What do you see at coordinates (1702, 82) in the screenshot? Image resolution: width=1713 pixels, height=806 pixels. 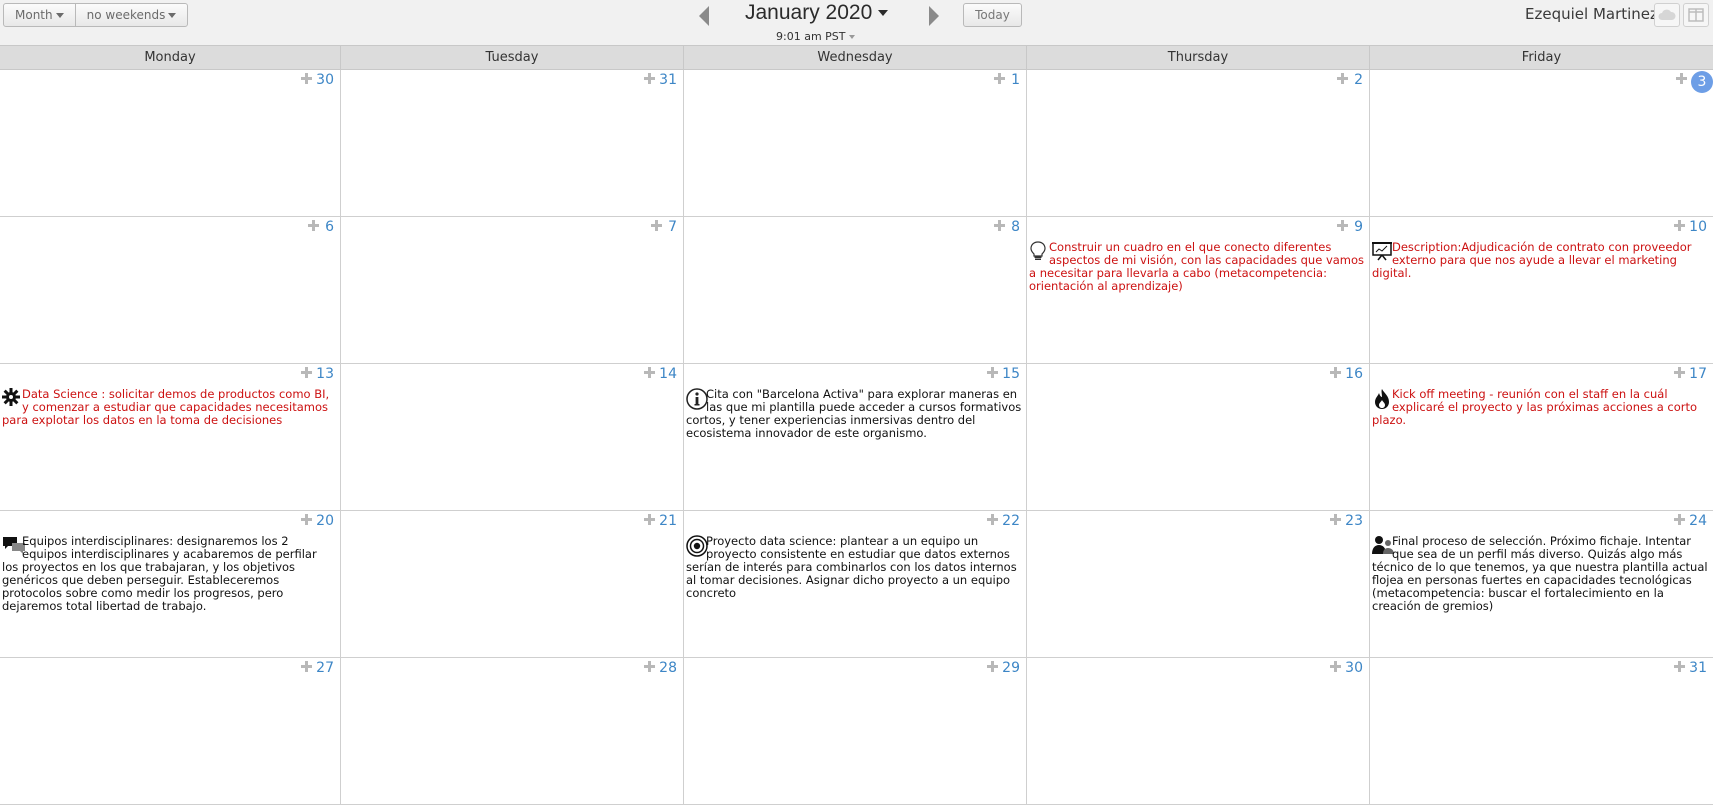 I see `day-number: 3` at bounding box center [1702, 82].